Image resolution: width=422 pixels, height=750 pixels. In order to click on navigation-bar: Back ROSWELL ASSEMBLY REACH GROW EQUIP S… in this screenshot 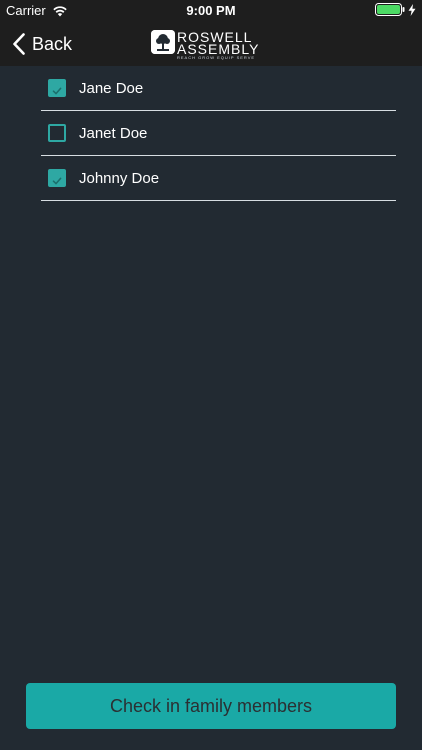, I will do `click(211, 44)`.